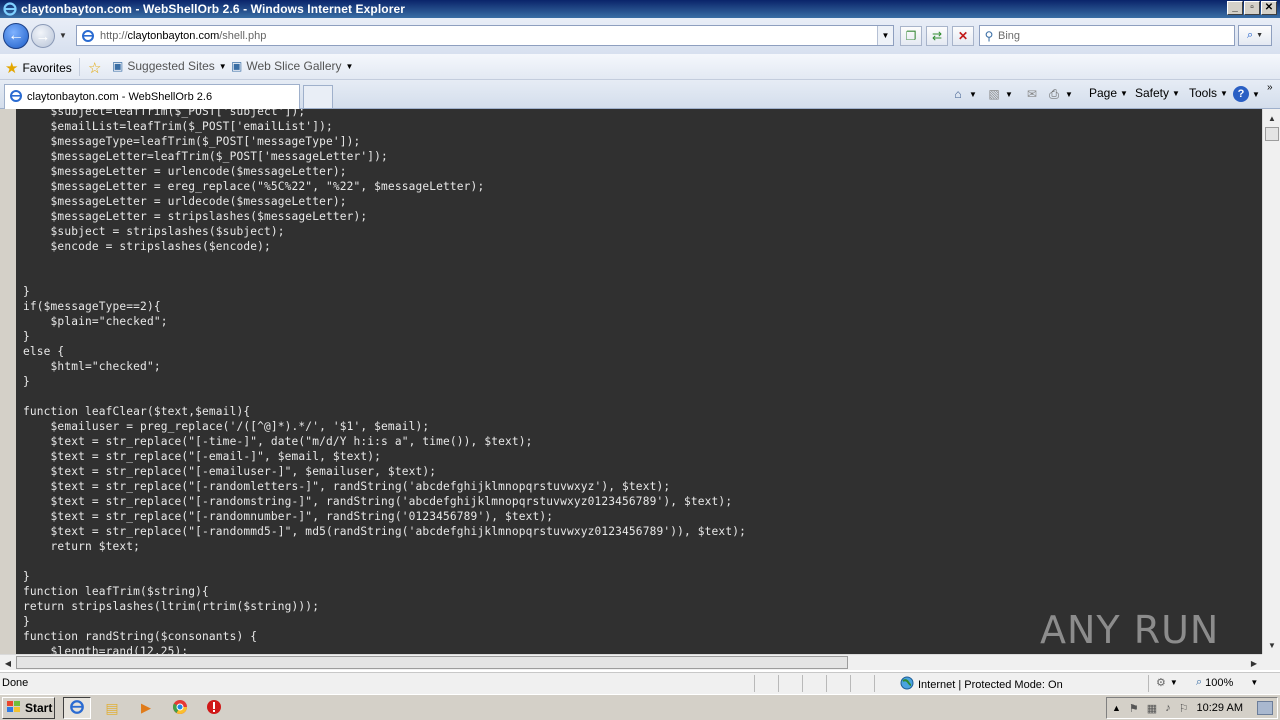  What do you see at coordinates (1167, 682) in the screenshot?
I see `protected-mode-button: ⚙ ▼` at bounding box center [1167, 682].